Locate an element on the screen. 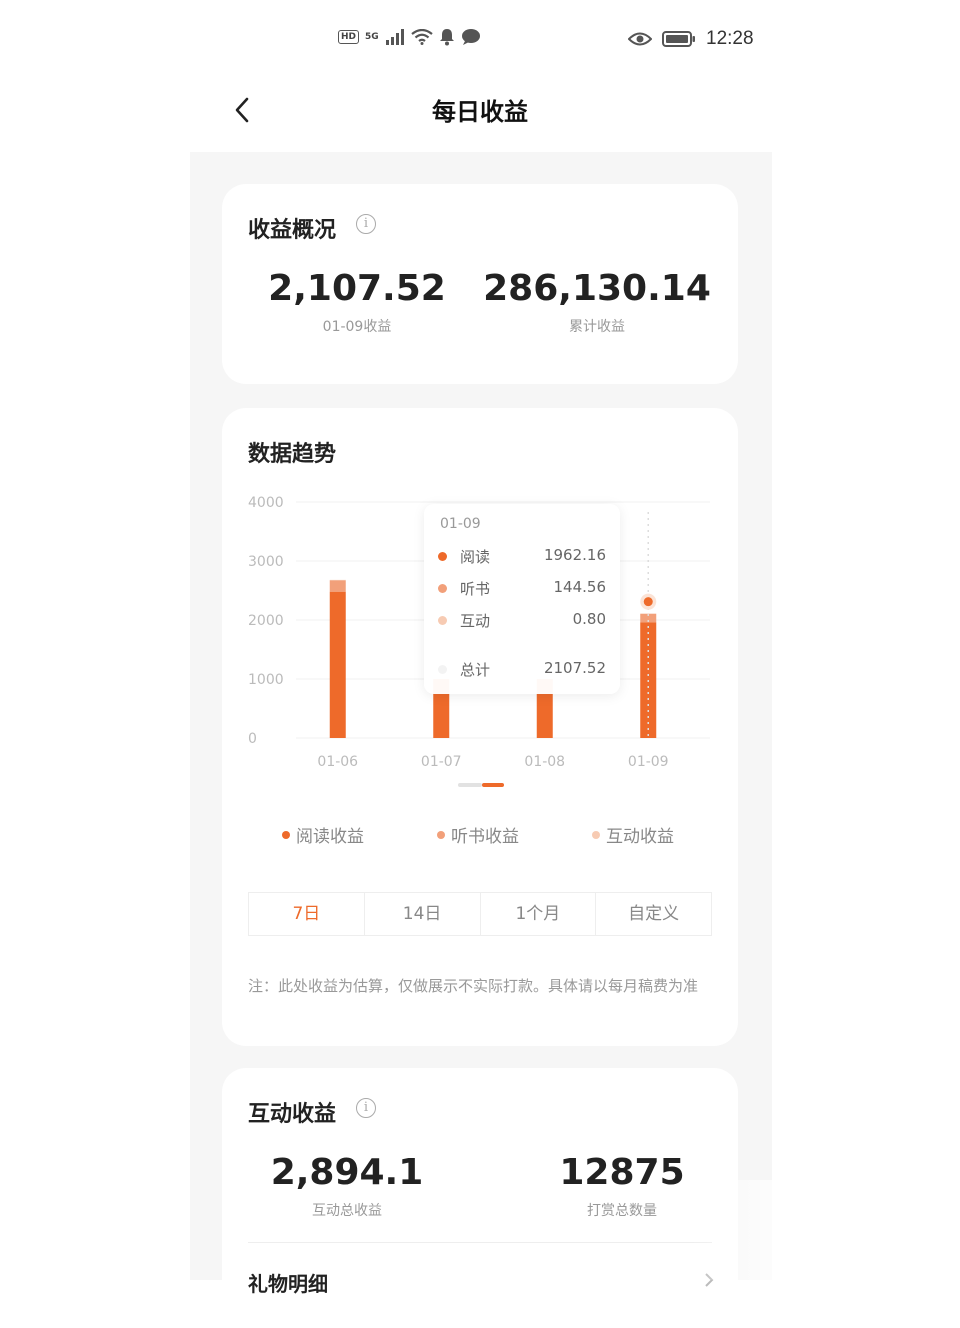  tooltip-name: 听书 is located at coordinates (475, 588).